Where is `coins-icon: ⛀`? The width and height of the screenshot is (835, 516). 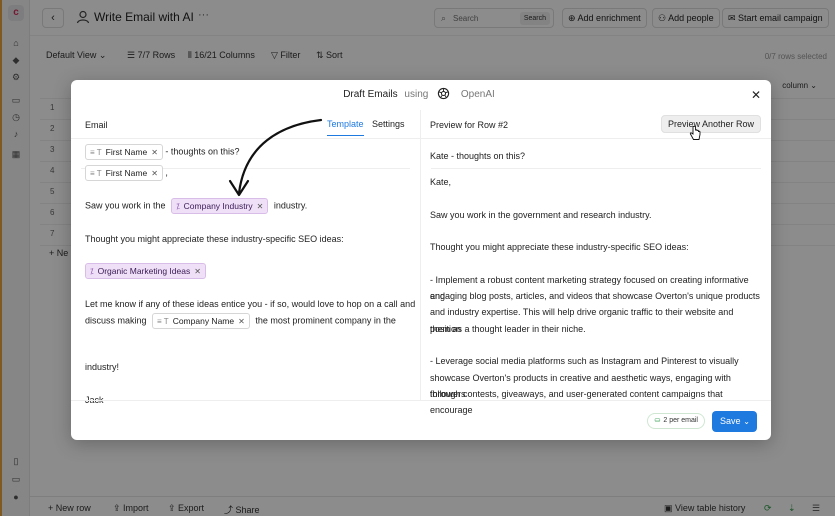 coins-icon: ⛀ is located at coordinates (657, 420).